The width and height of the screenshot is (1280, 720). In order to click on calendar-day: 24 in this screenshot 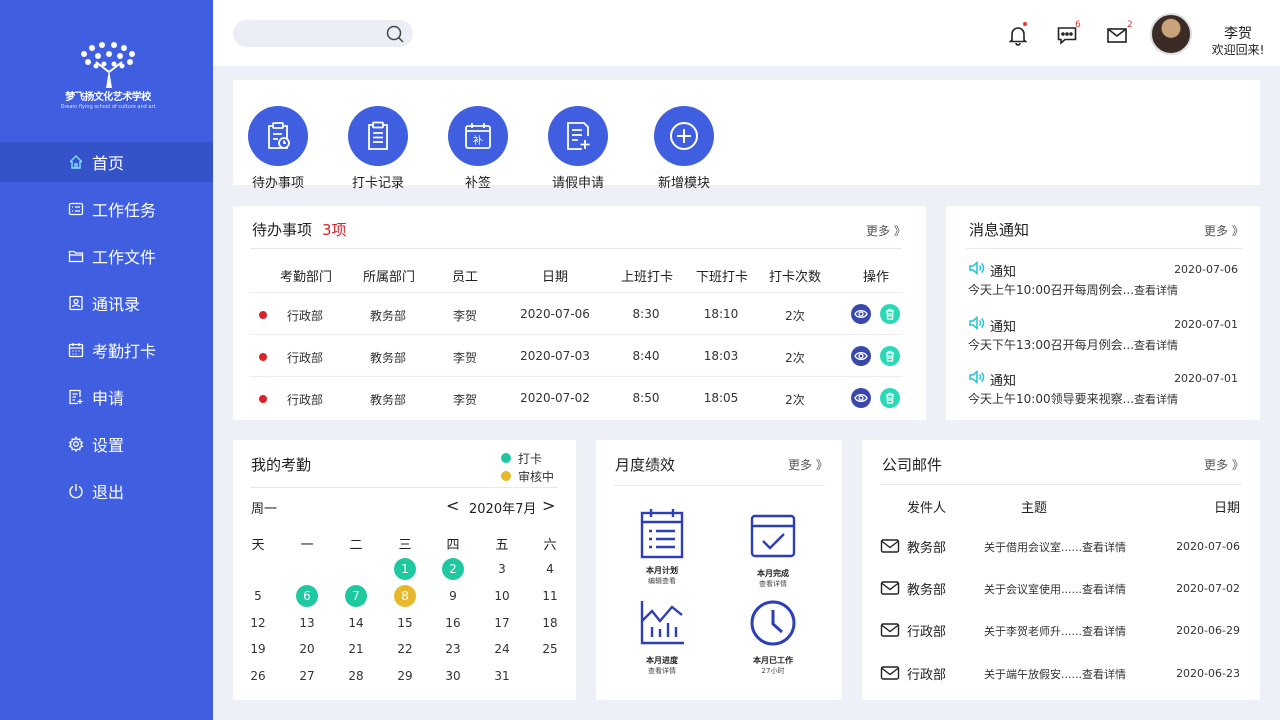, I will do `click(502, 649)`.